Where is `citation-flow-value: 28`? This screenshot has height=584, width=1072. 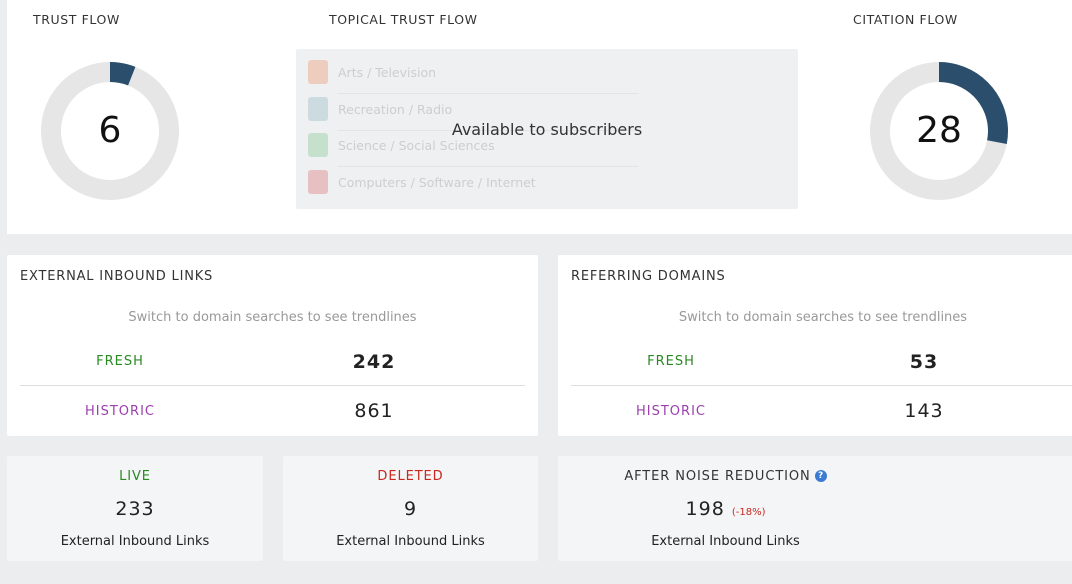 citation-flow-value: 28 is located at coordinates (939, 130).